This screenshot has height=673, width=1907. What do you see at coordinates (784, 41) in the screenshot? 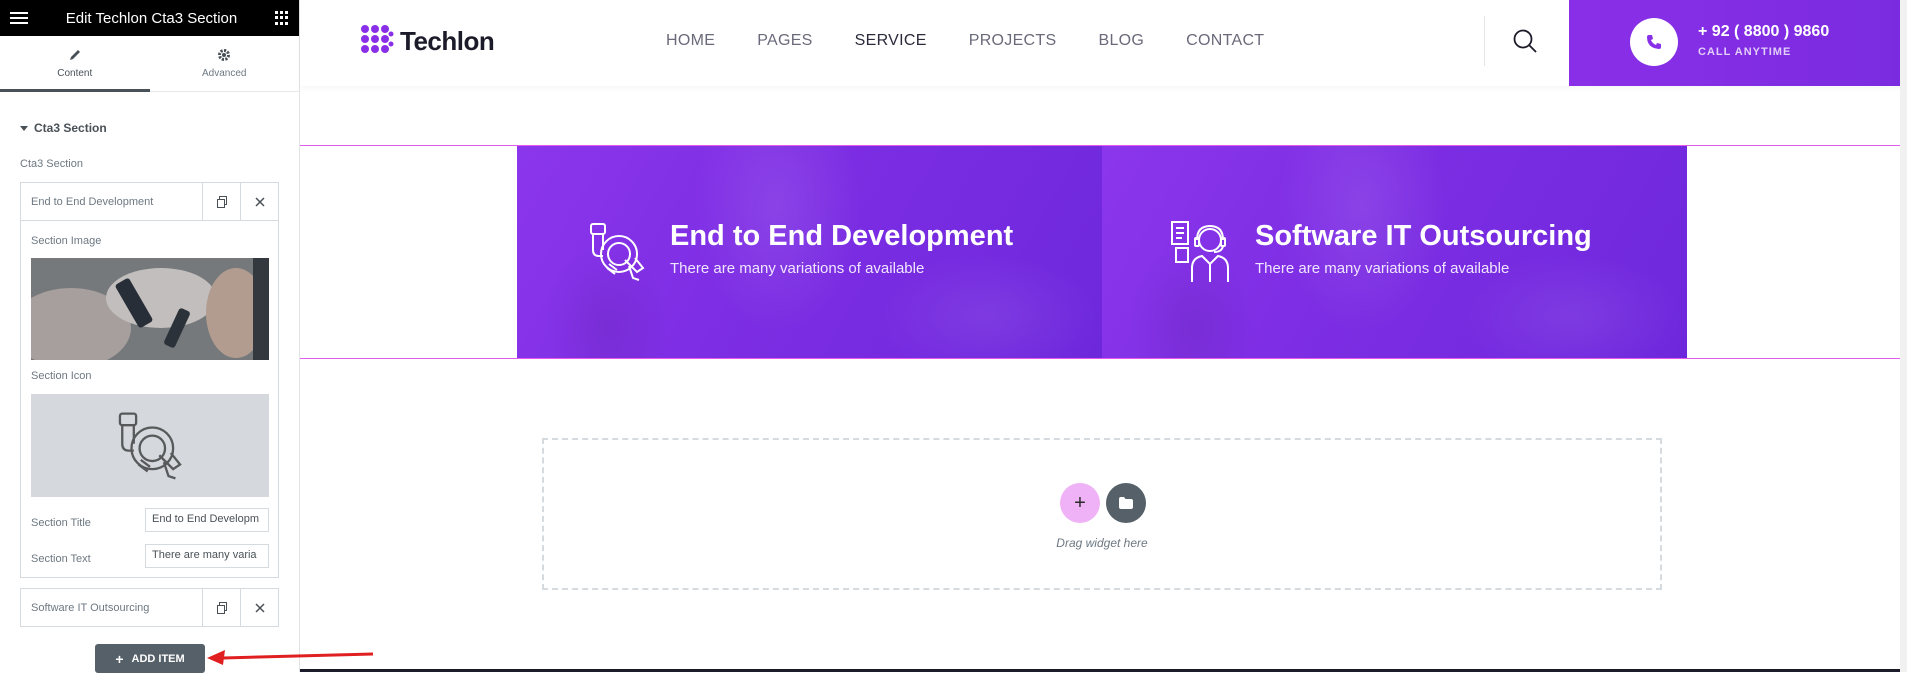
I see `nav-pages: PAGES` at bounding box center [784, 41].